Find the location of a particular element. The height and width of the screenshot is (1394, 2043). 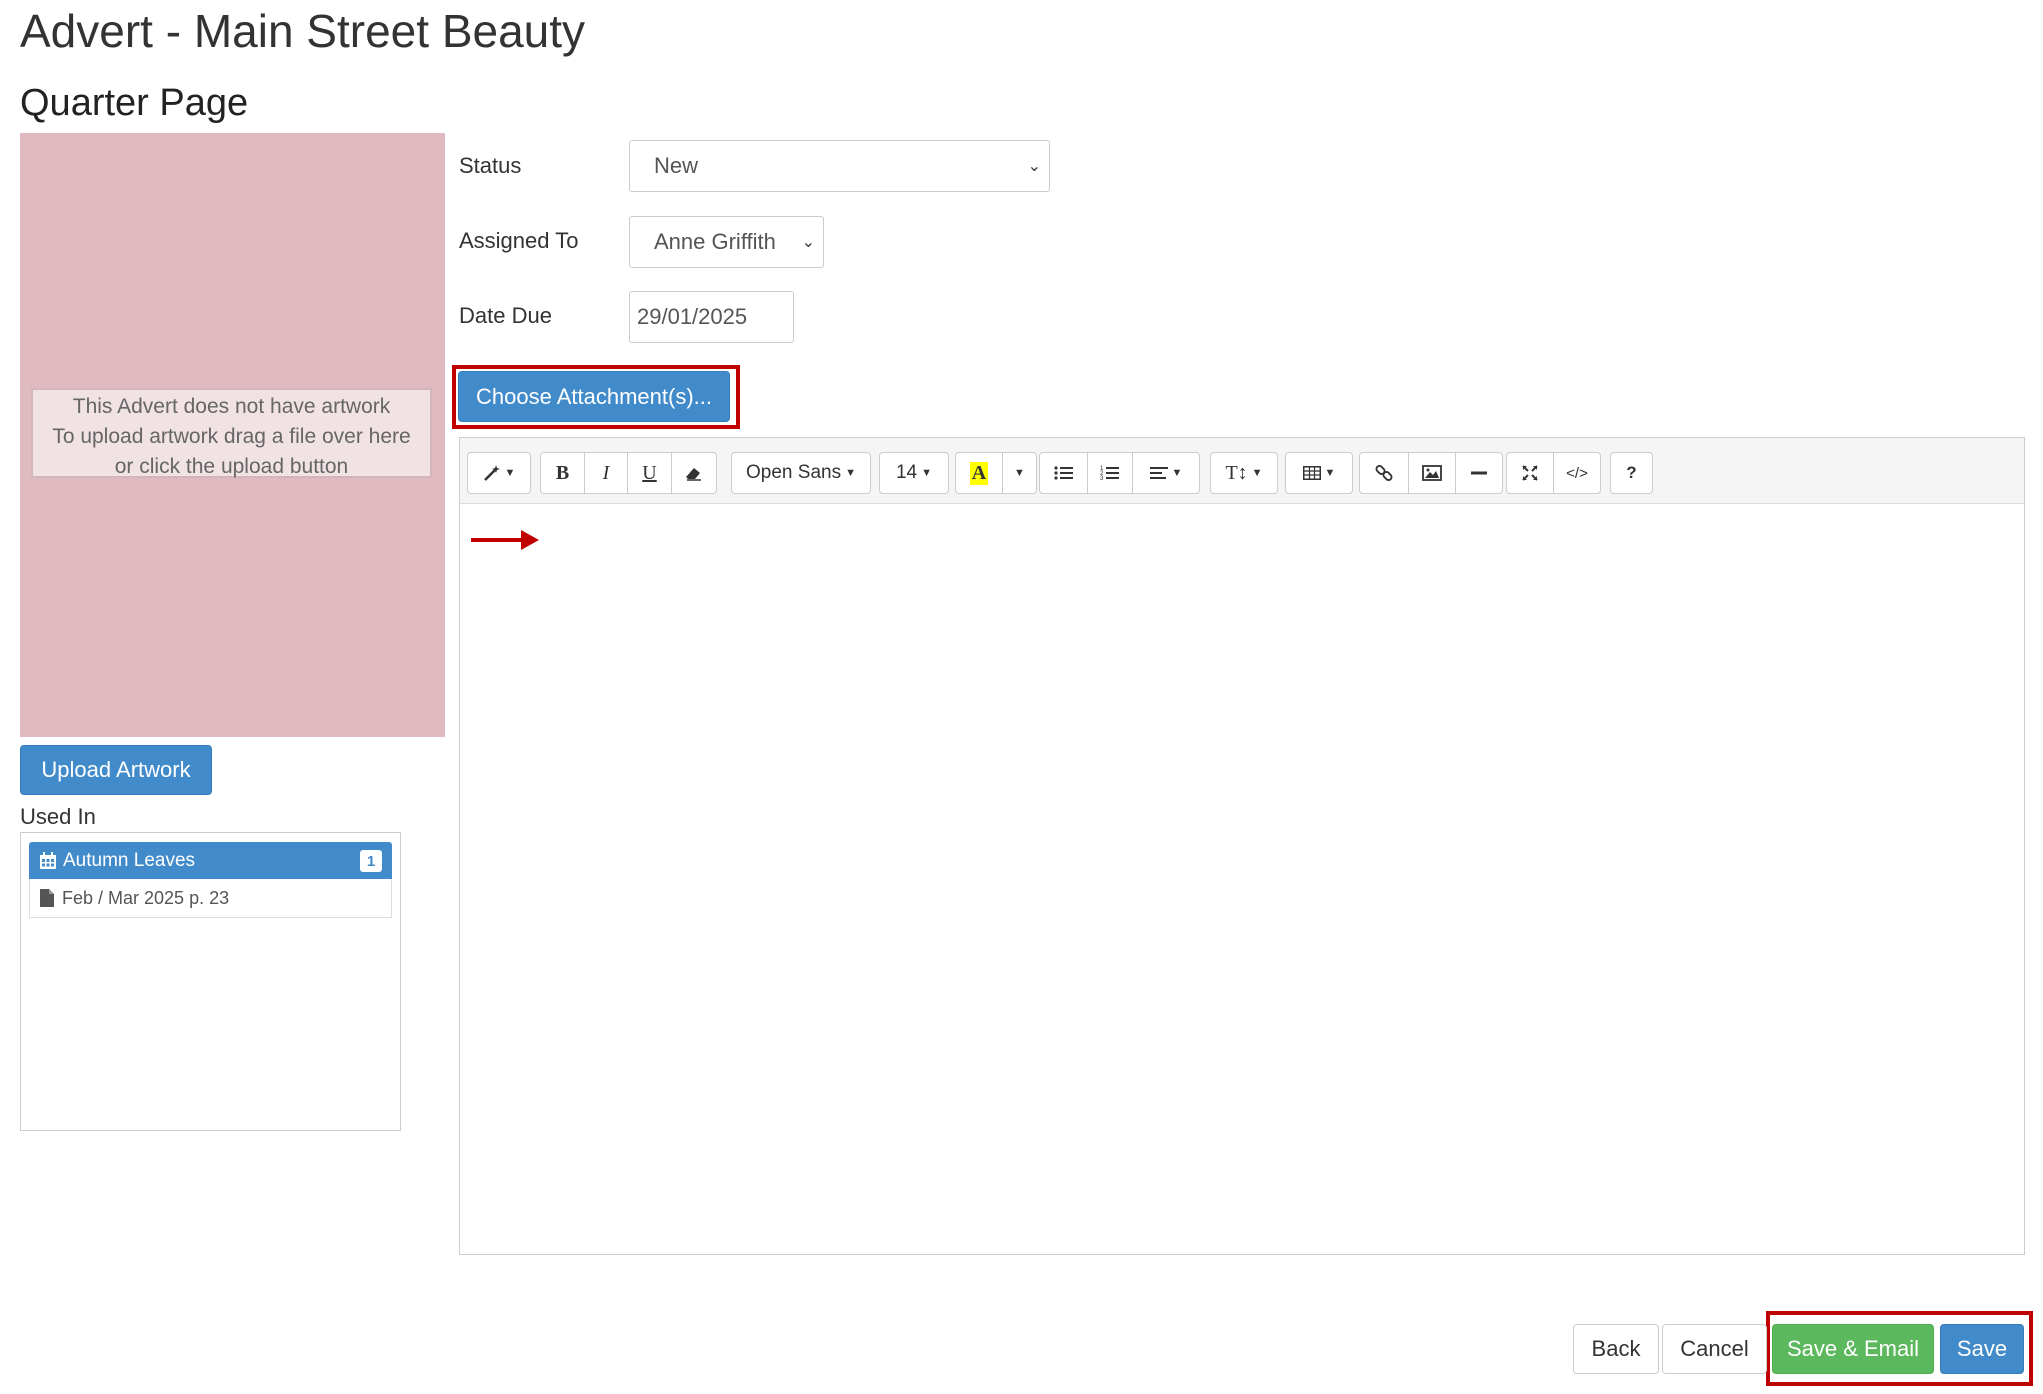

numbered-list-icon: 123 is located at coordinates (1110, 473).